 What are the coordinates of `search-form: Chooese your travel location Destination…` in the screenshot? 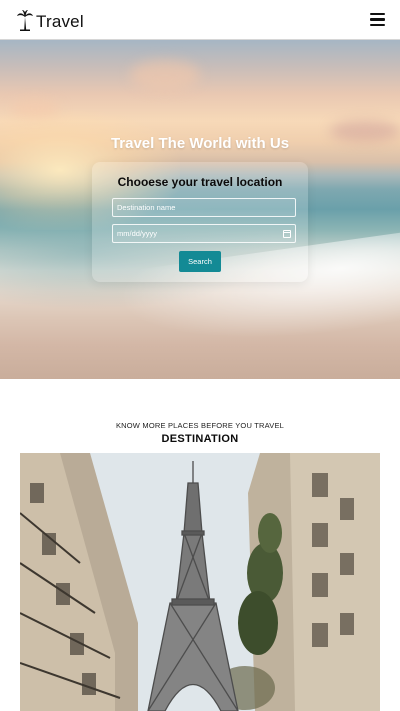 It's located at (200, 222).